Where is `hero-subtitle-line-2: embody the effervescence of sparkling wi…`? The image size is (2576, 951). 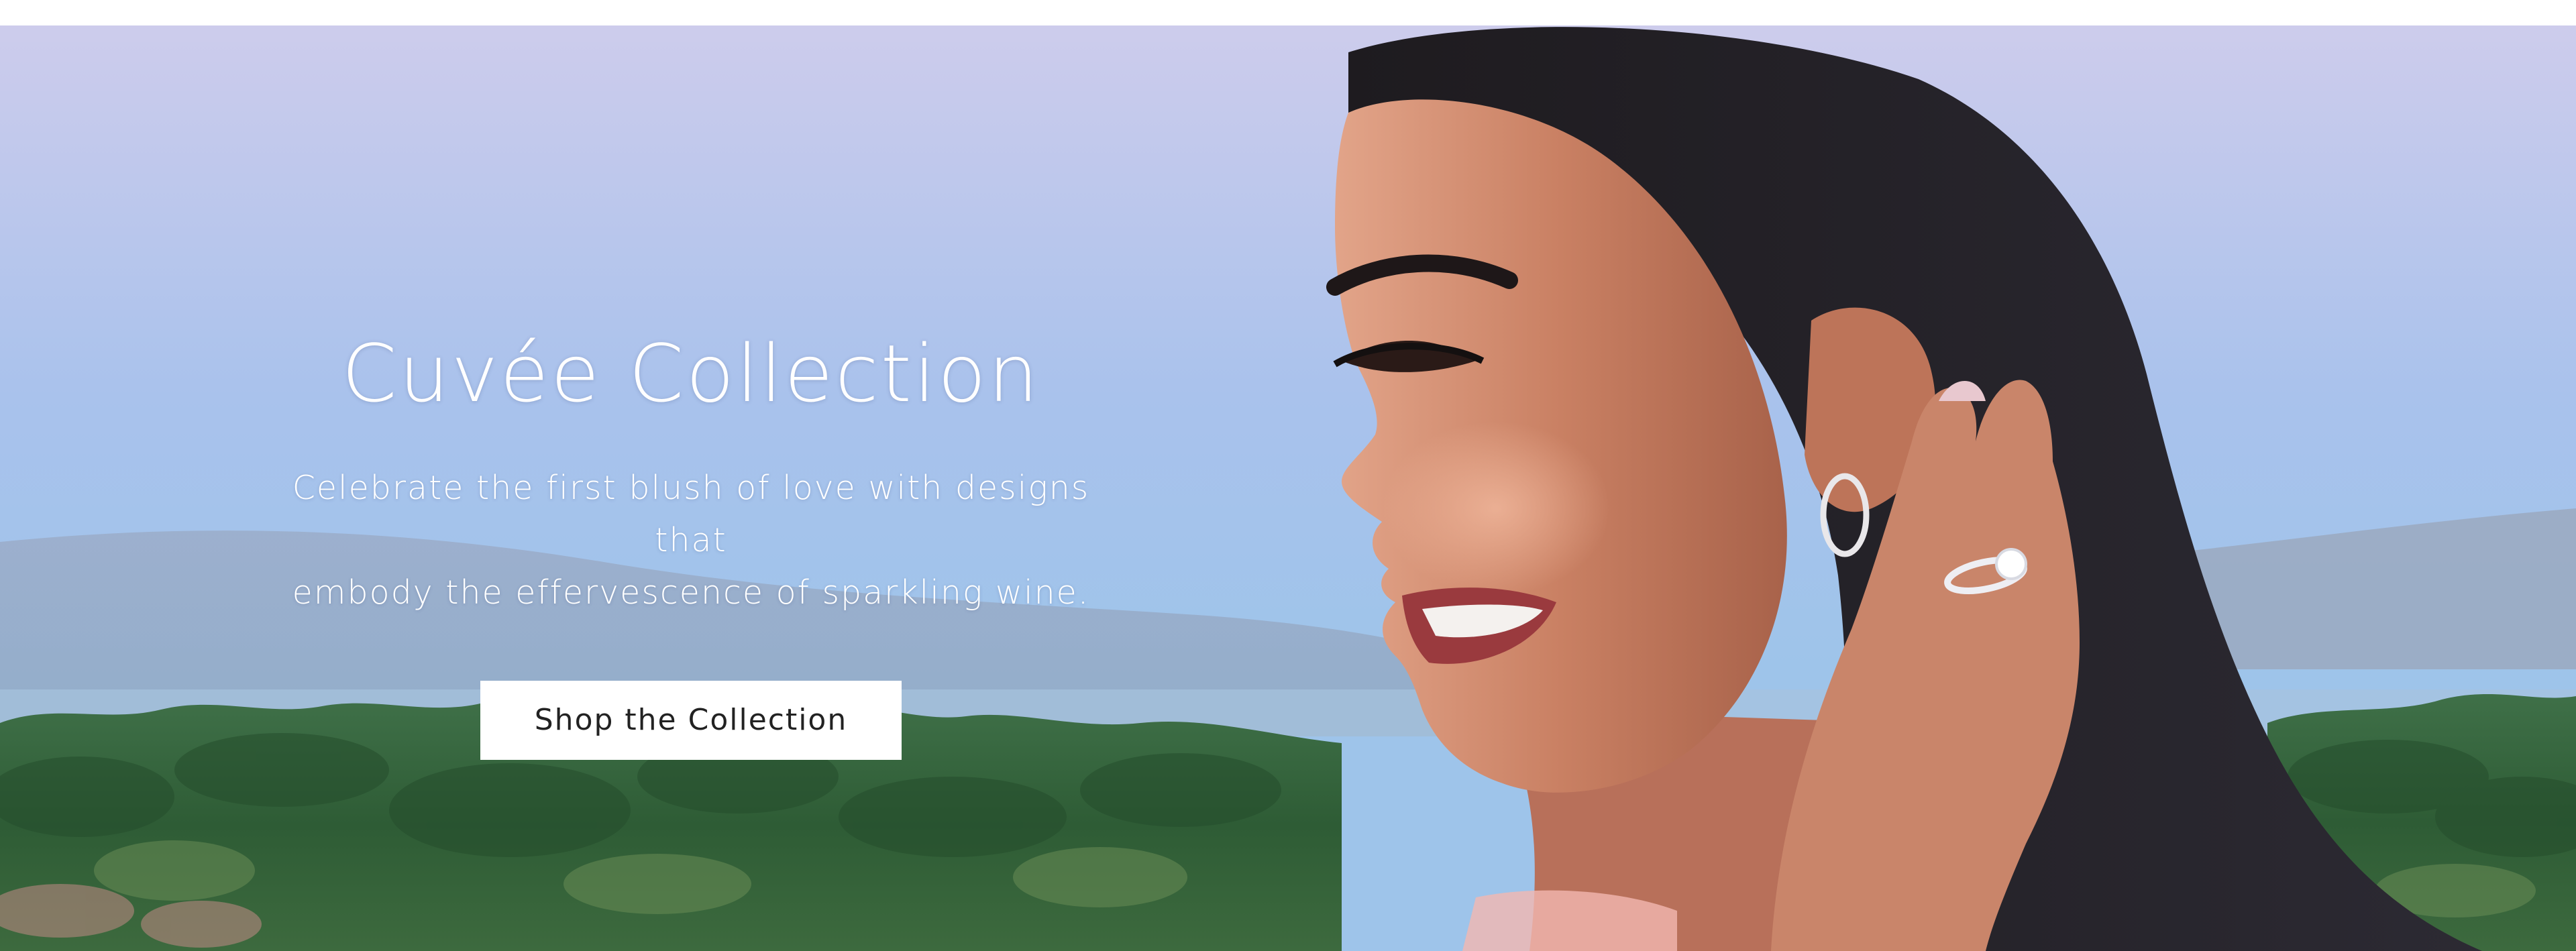
hero-subtitle-line-2: embody the effervescence of sparkling wi… is located at coordinates (691, 592).